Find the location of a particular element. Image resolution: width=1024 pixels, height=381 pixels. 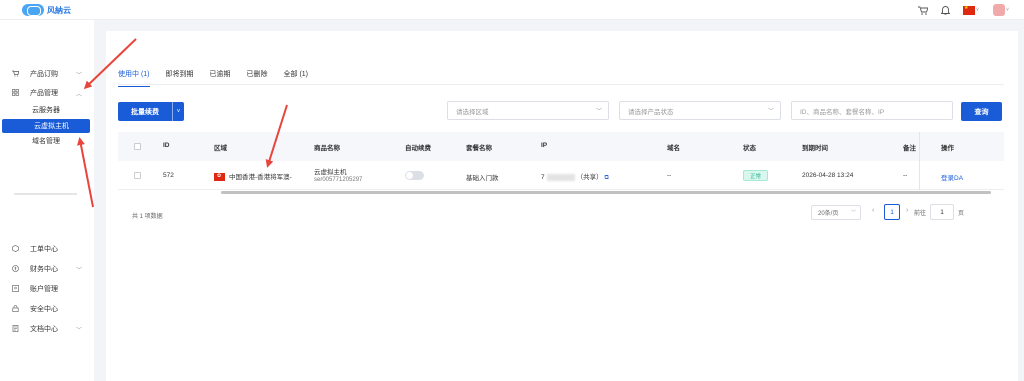

cell-ip: 7 （共享） ⧉ is located at coordinates (575, 176).